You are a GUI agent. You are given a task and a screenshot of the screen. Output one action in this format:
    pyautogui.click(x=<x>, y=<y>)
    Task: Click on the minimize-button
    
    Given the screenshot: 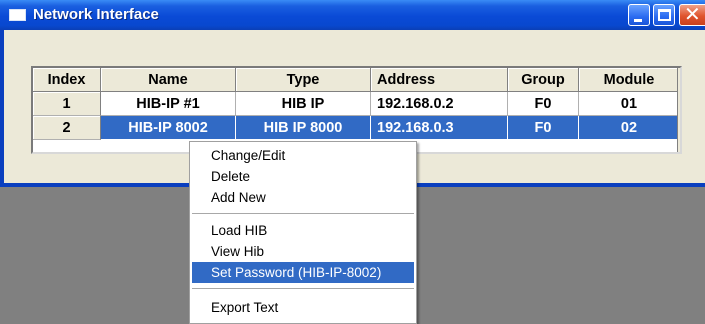 What is the action you would take?
    pyautogui.click(x=639, y=15)
    